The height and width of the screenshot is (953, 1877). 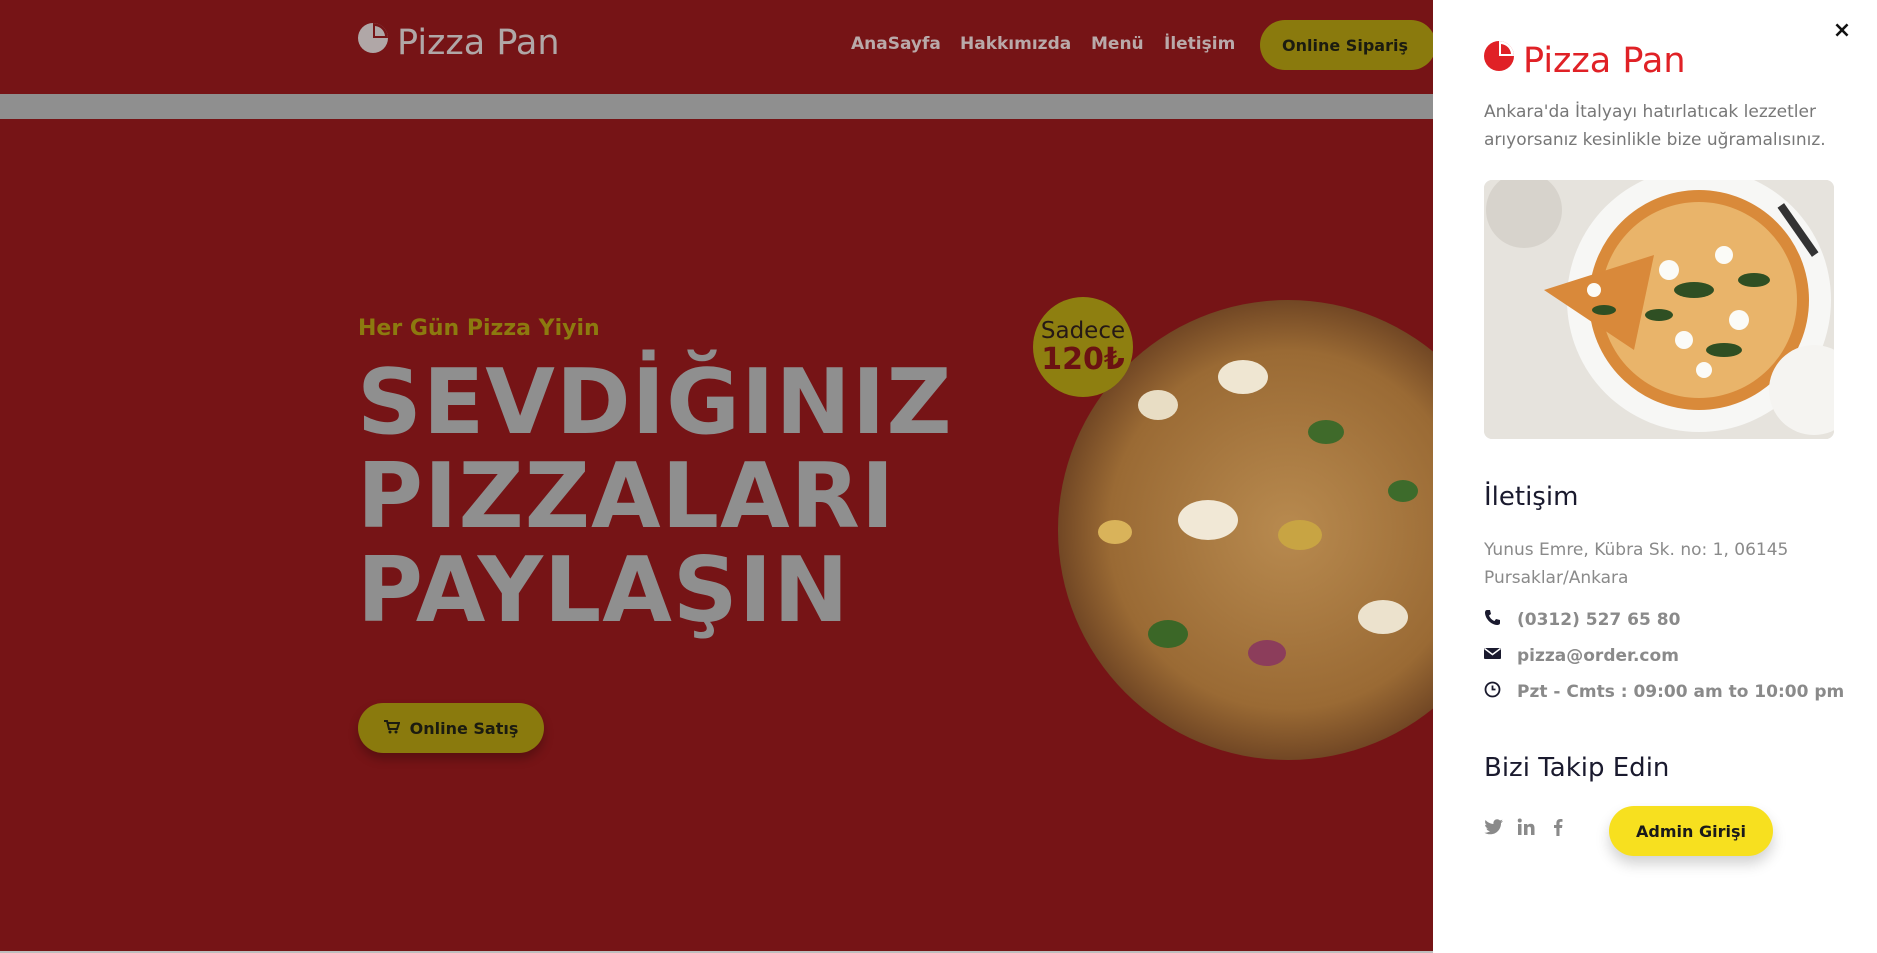 What do you see at coordinates (1598, 656) in the screenshot?
I see `email-text: pizza@order.com` at bounding box center [1598, 656].